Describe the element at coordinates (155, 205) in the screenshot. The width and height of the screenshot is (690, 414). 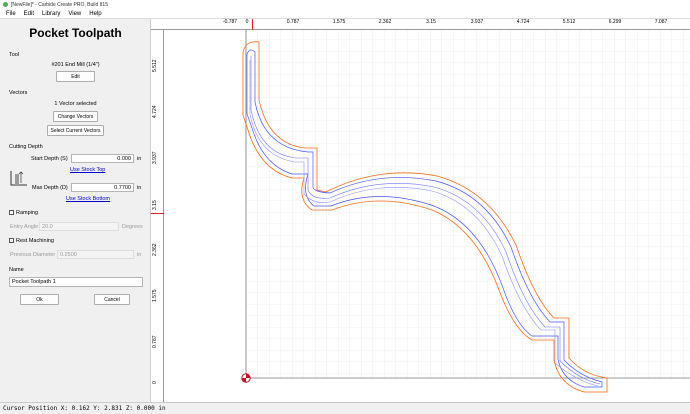
I see `ruler-y-tick: 3.15` at that location.